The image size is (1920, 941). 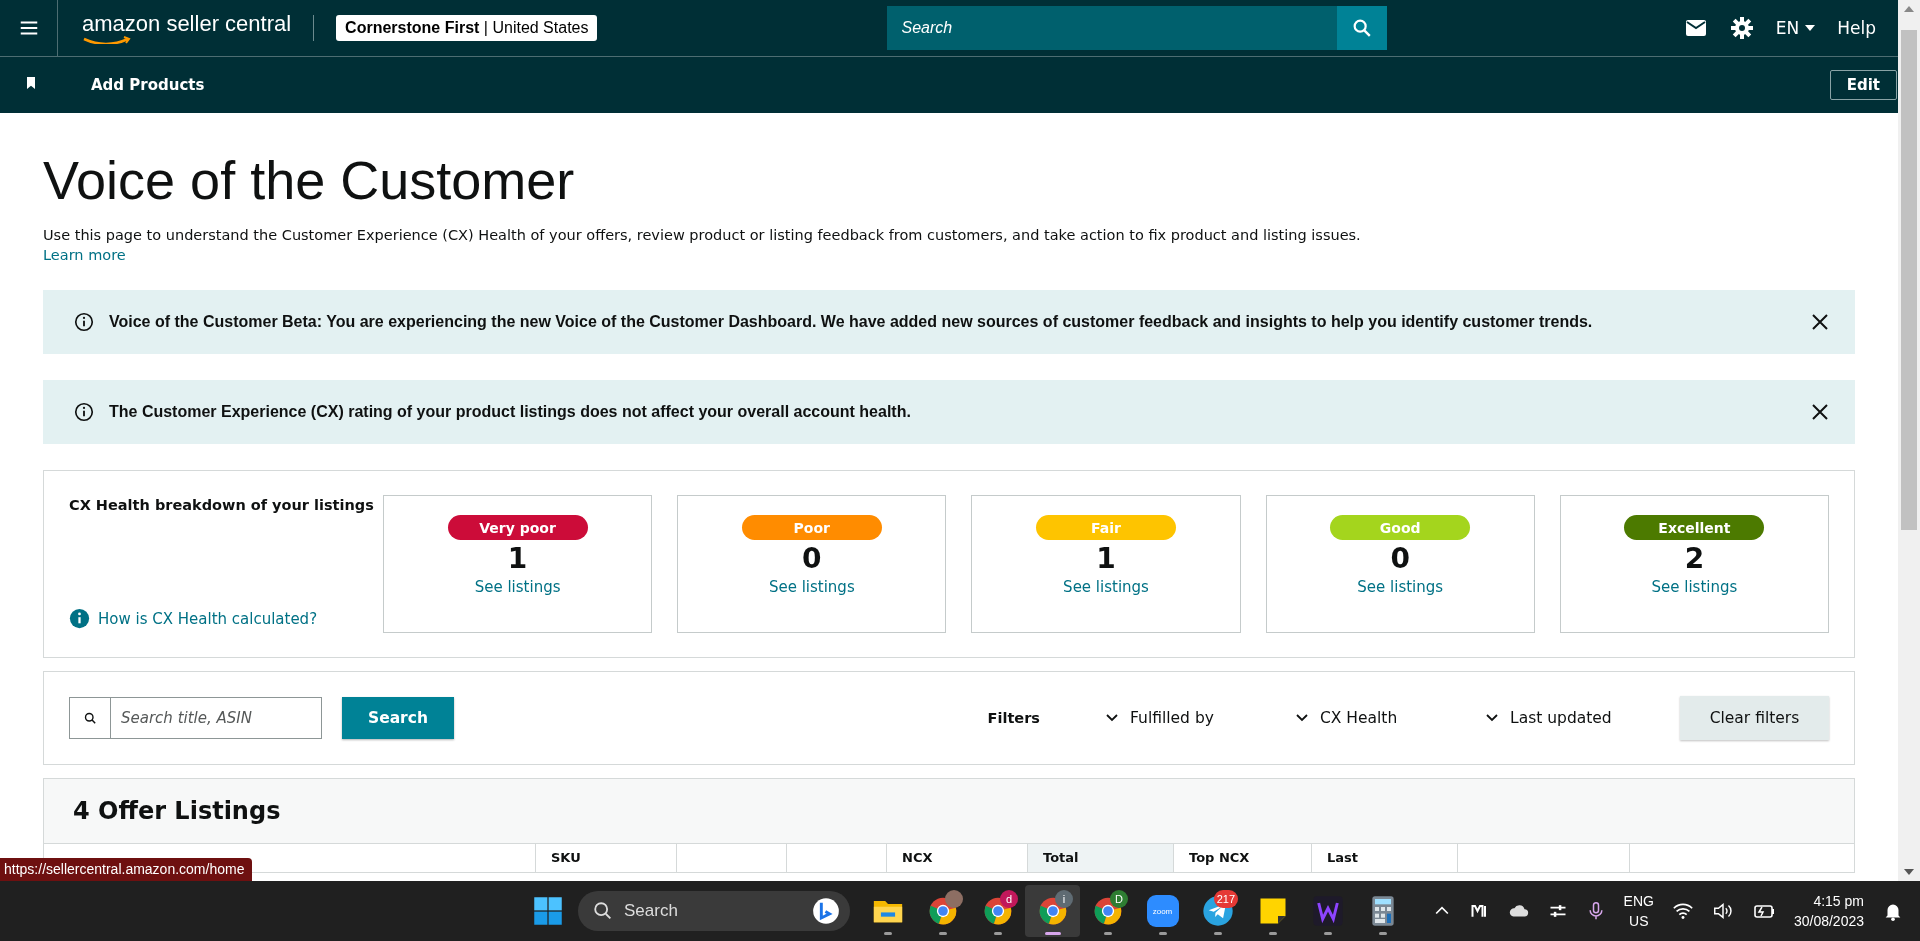 I want to click on clear-filters-button: Clear filters, so click(x=1754, y=718).